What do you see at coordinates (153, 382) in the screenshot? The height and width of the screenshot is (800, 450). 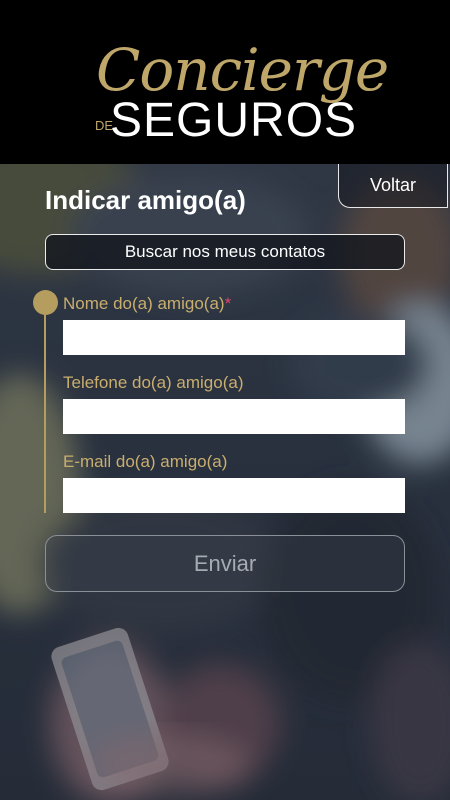 I see `phone-field-label: Telefone do(a) amigo(a)` at bounding box center [153, 382].